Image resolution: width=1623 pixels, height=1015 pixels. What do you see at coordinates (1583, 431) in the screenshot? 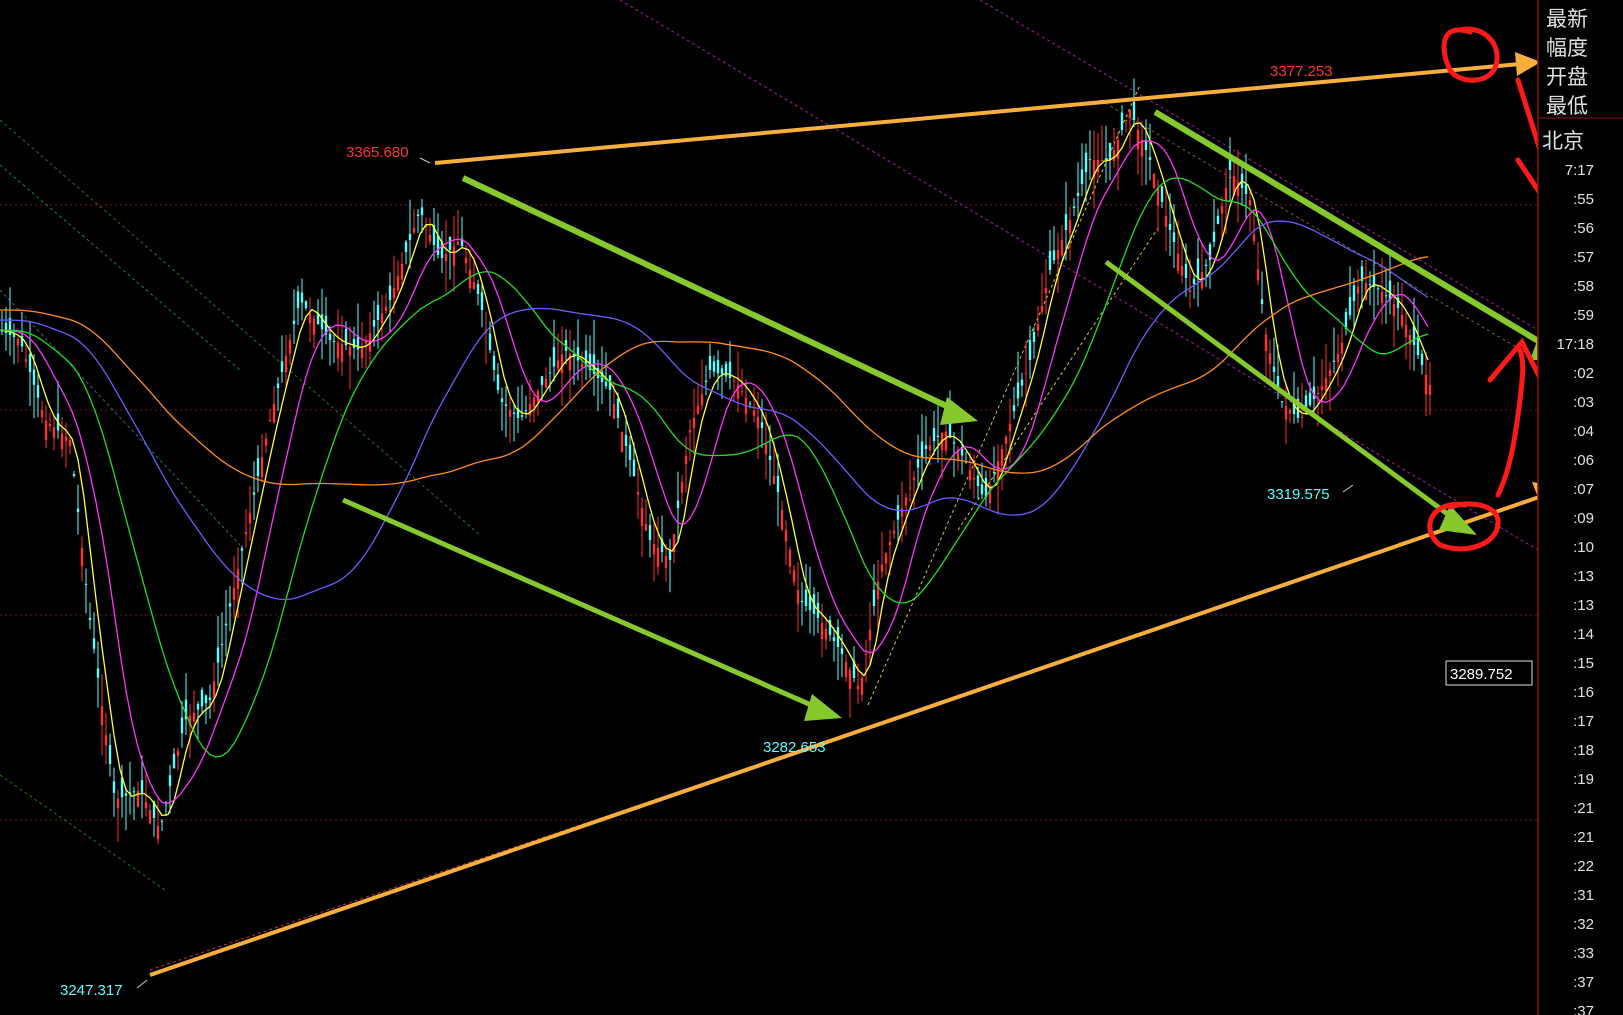
I see `time-9: :04` at bounding box center [1583, 431].